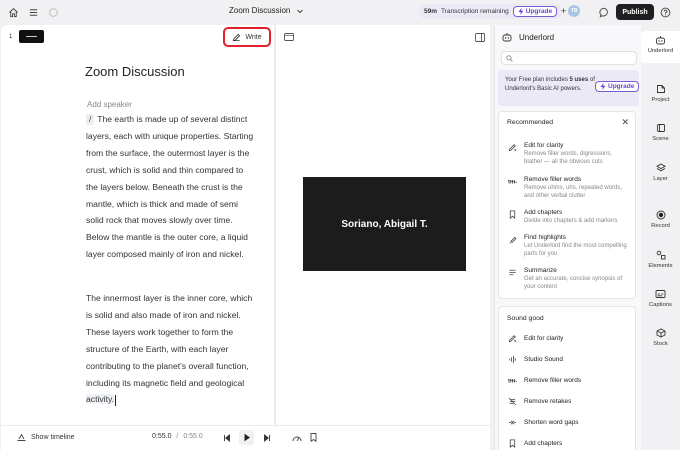 This screenshot has height=450, width=680. What do you see at coordinates (109, 104) in the screenshot?
I see `add-speaker-button: Add speaker` at bounding box center [109, 104].